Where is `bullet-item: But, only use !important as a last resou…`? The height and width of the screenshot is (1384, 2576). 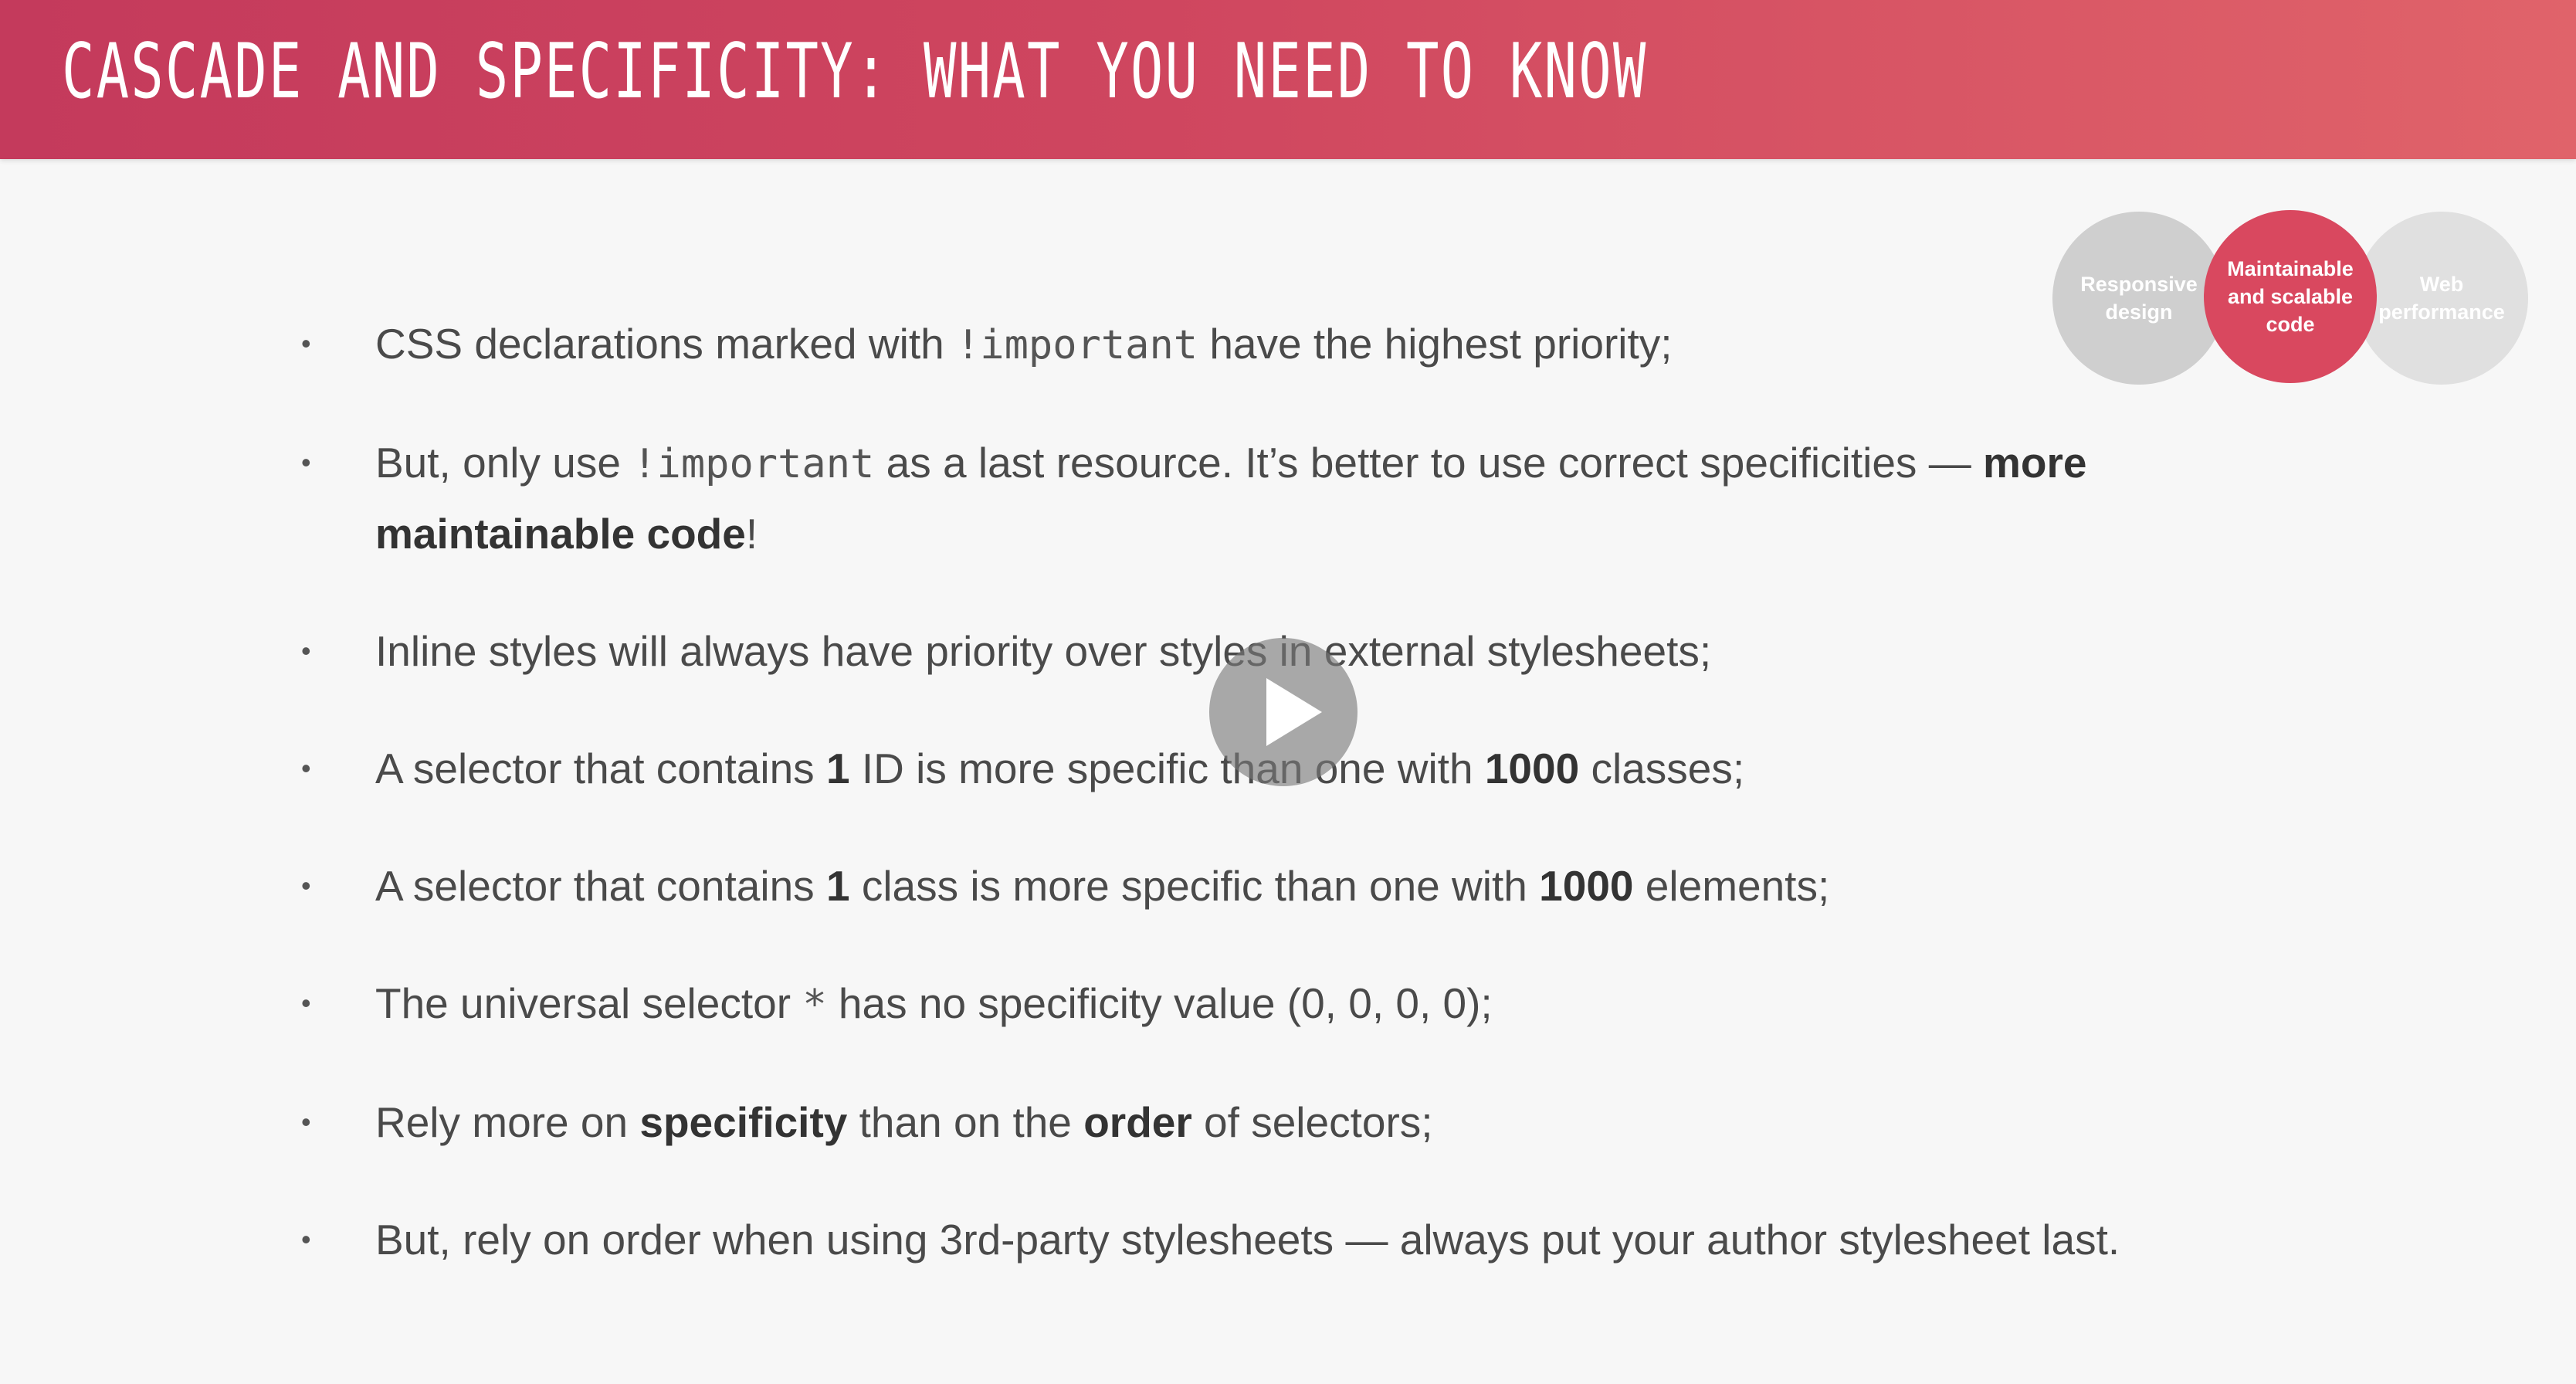
bullet-item: But, only use !important as a last resou… is located at coordinates (1247, 498).